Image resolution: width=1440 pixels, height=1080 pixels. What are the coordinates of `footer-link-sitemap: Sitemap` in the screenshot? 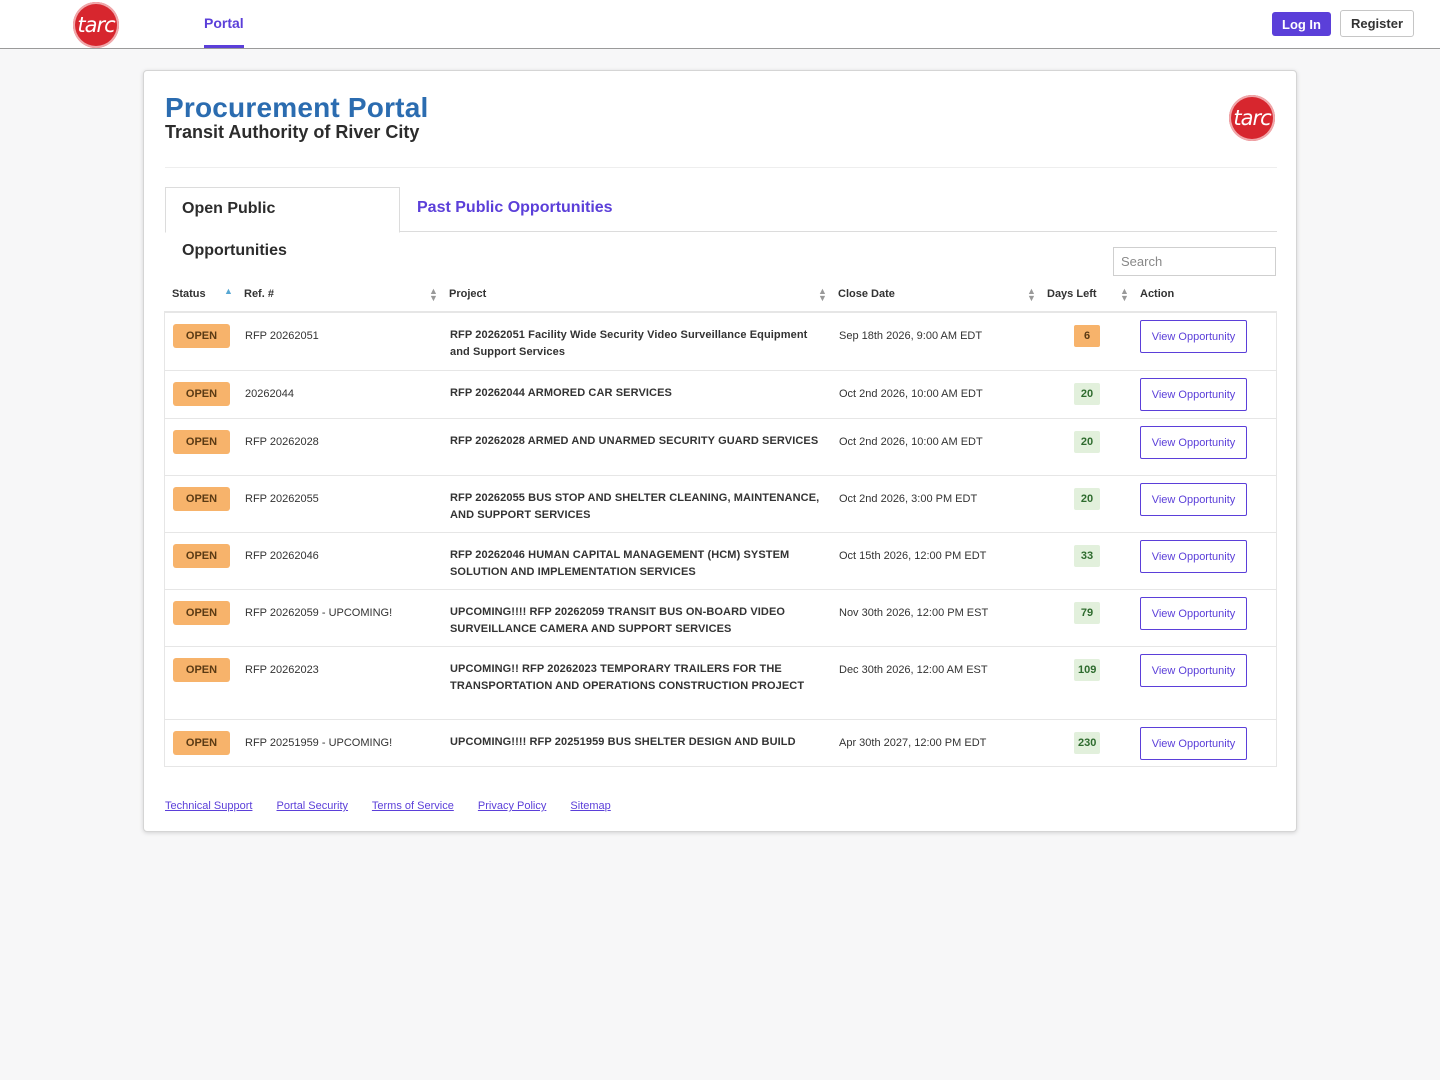 It's located at (590, 806).